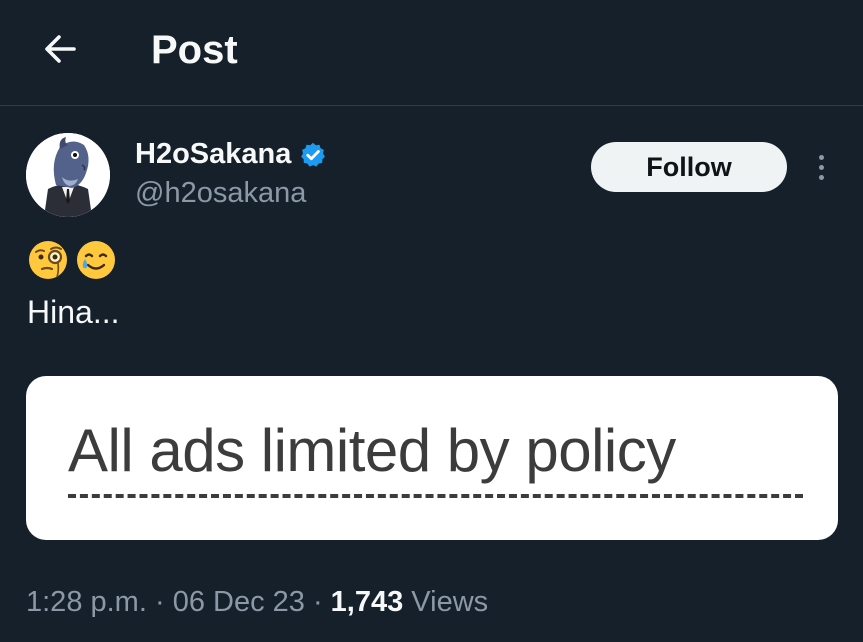 This screenshot has height=642, width=863. Describe the element at coordinates (239, 602) in the screenshot. I see `post-date: 06 Dec 23` at that location.